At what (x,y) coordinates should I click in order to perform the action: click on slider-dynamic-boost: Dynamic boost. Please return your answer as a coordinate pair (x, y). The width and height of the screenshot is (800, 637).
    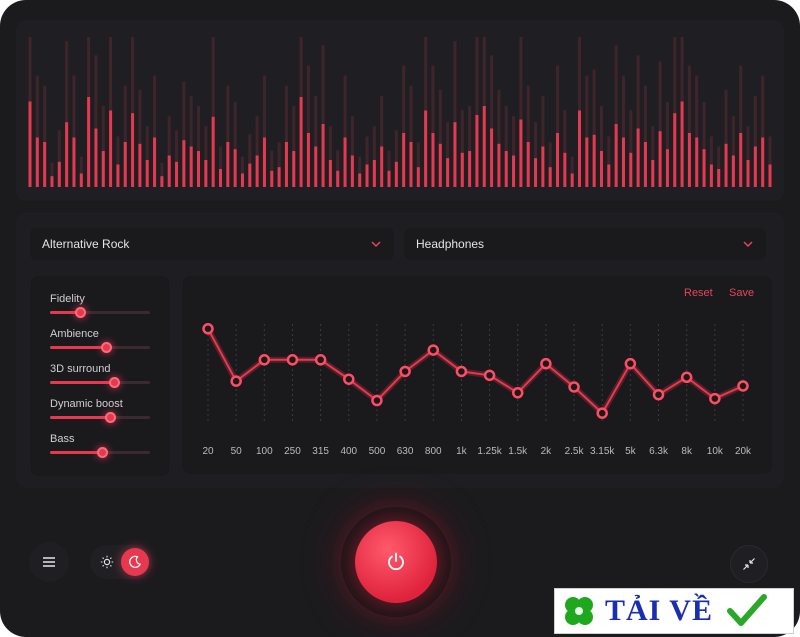
    Looking at the image, I should click on (100, 410).